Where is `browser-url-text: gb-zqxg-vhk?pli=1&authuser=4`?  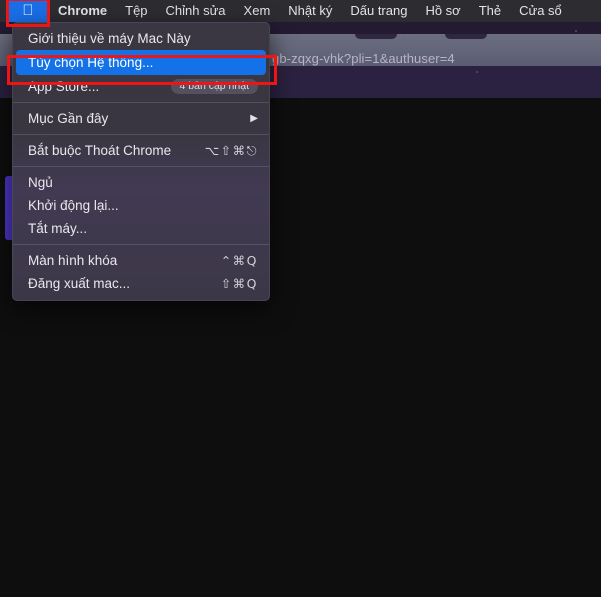 browser-url-text: gb-zqxg-vhk?pli=1&authuser=4 is located at coordinates (363, 58).